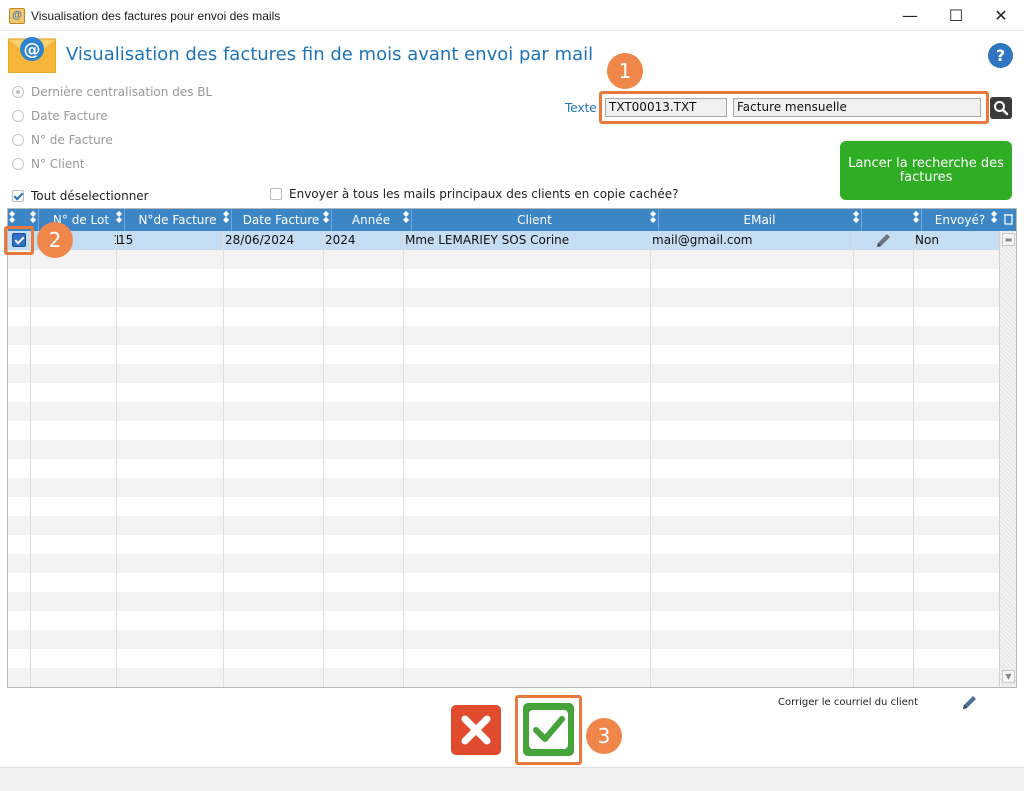 The height and width of the screenshot is (791, 1024). What do you see at coordinates (548, 729) in the screenshot?
I see `validate-button` at bounding box center [548, 729].